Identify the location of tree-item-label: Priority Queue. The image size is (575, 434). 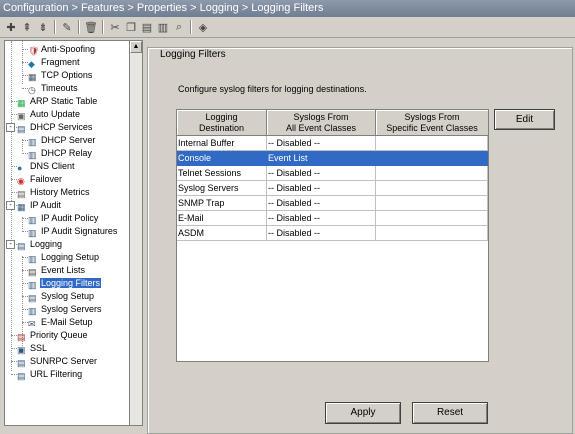
(59, 335).